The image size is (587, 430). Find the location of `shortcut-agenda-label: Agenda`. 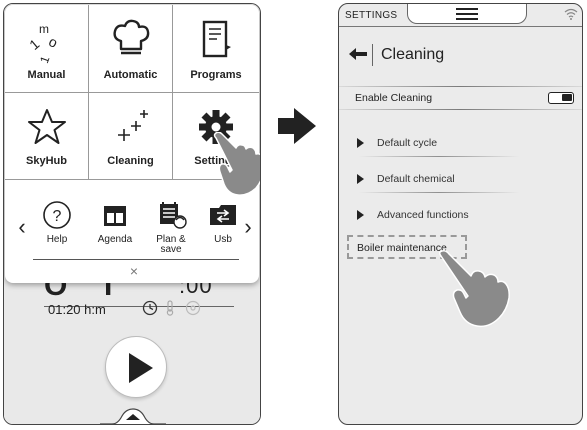

shortcut-agenda-label: Agenda is located at coordinates (115, 239).